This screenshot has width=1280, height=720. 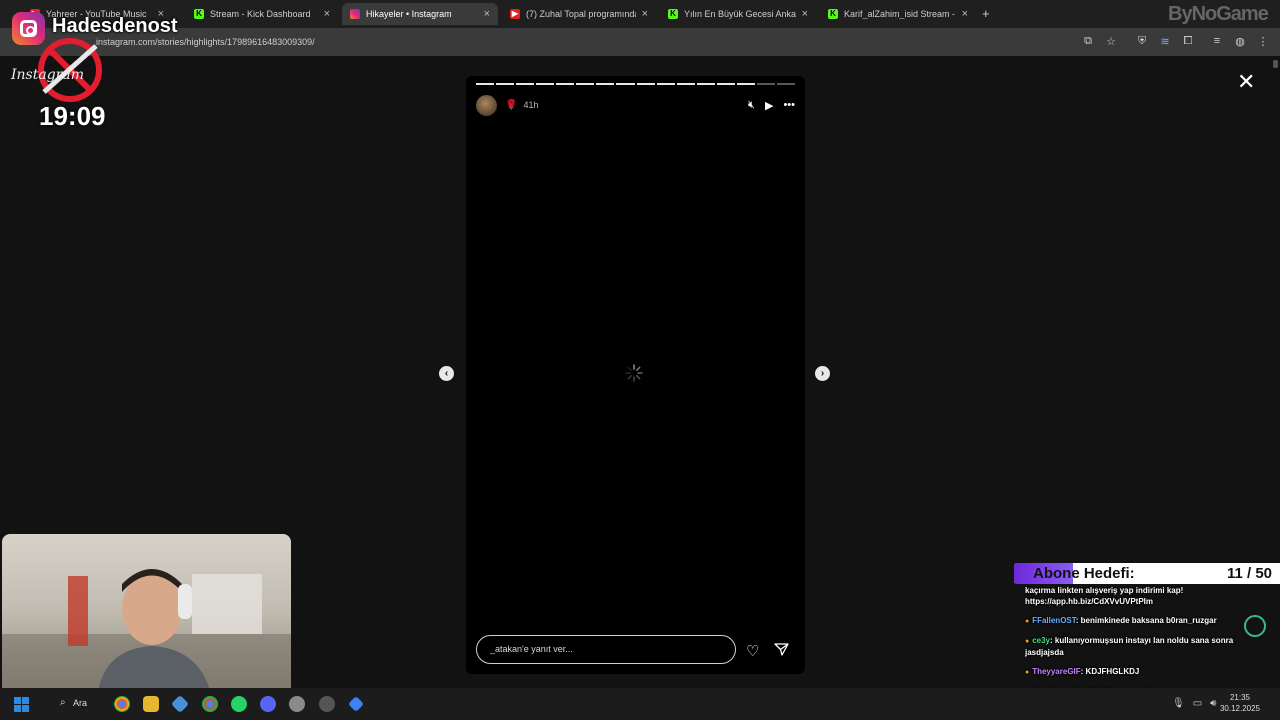 I want to click on display-icon: ▭, so click(x=1197, y=703).